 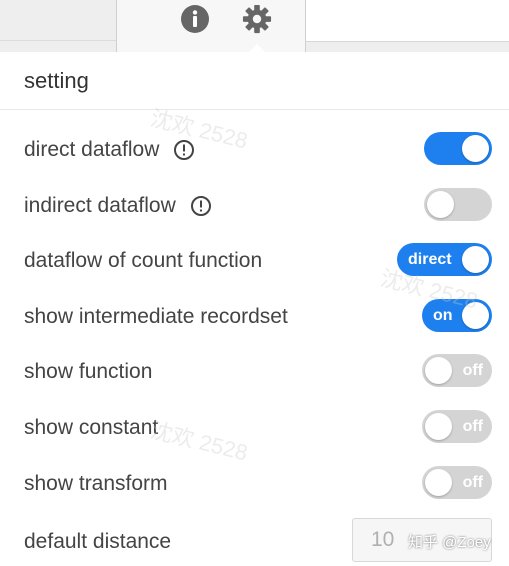 I want to click on setting-row-show-transform: show transform off, so click(x=254, y=484).